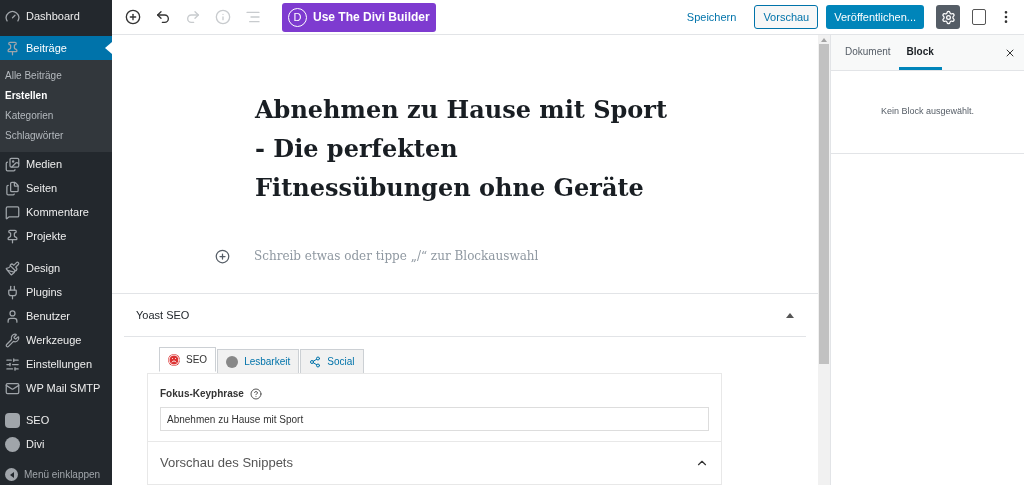 The height and width of the screenshot is (485, 1024). What do you see at coordinates (56, 316) in the screenshot?
I see `sidebar-item: Benutzer` at bounding box center [56, 316].